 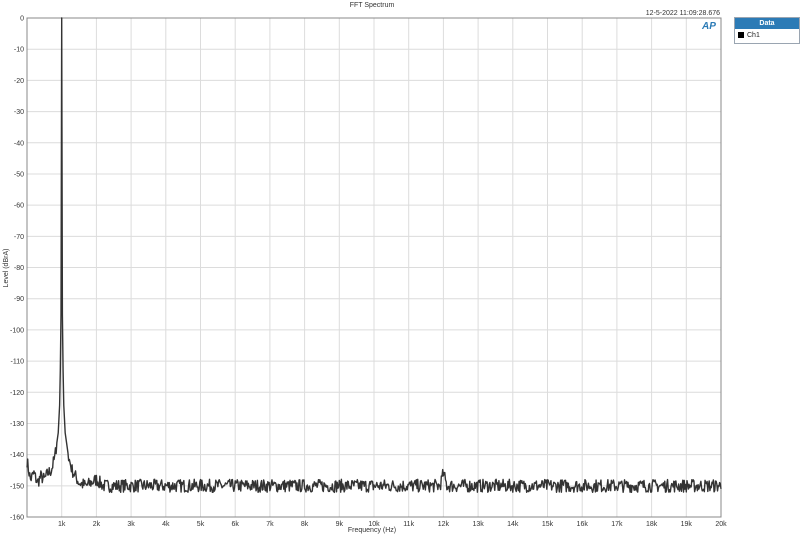 What do you see at coordinates (583, 524) in the screenshot?
I see `x-tick-label: 16k` at bounding box center [583, 524].